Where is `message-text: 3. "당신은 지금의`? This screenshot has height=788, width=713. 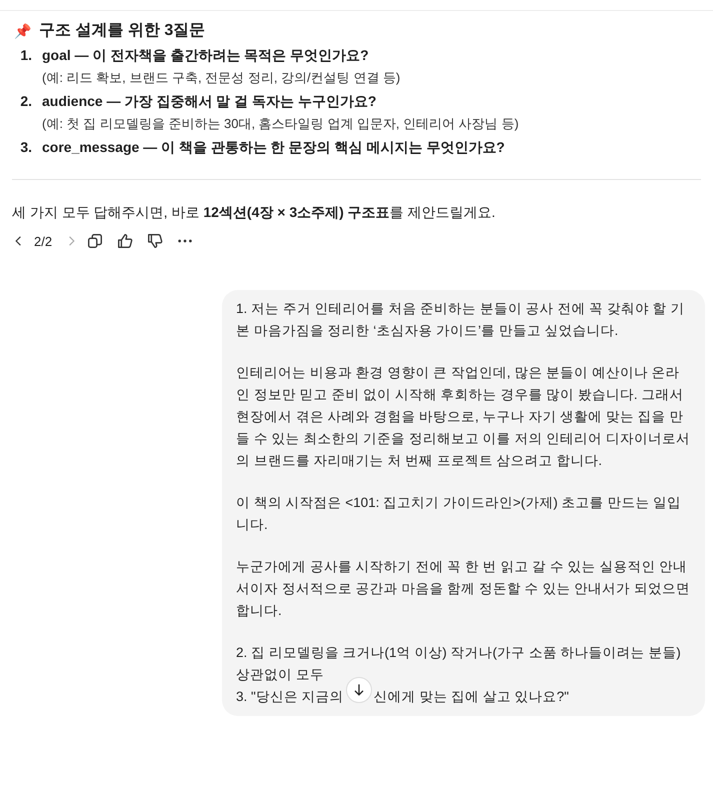 message-text: 3. "당신은 지금의 is located at coordinates (290, 697).